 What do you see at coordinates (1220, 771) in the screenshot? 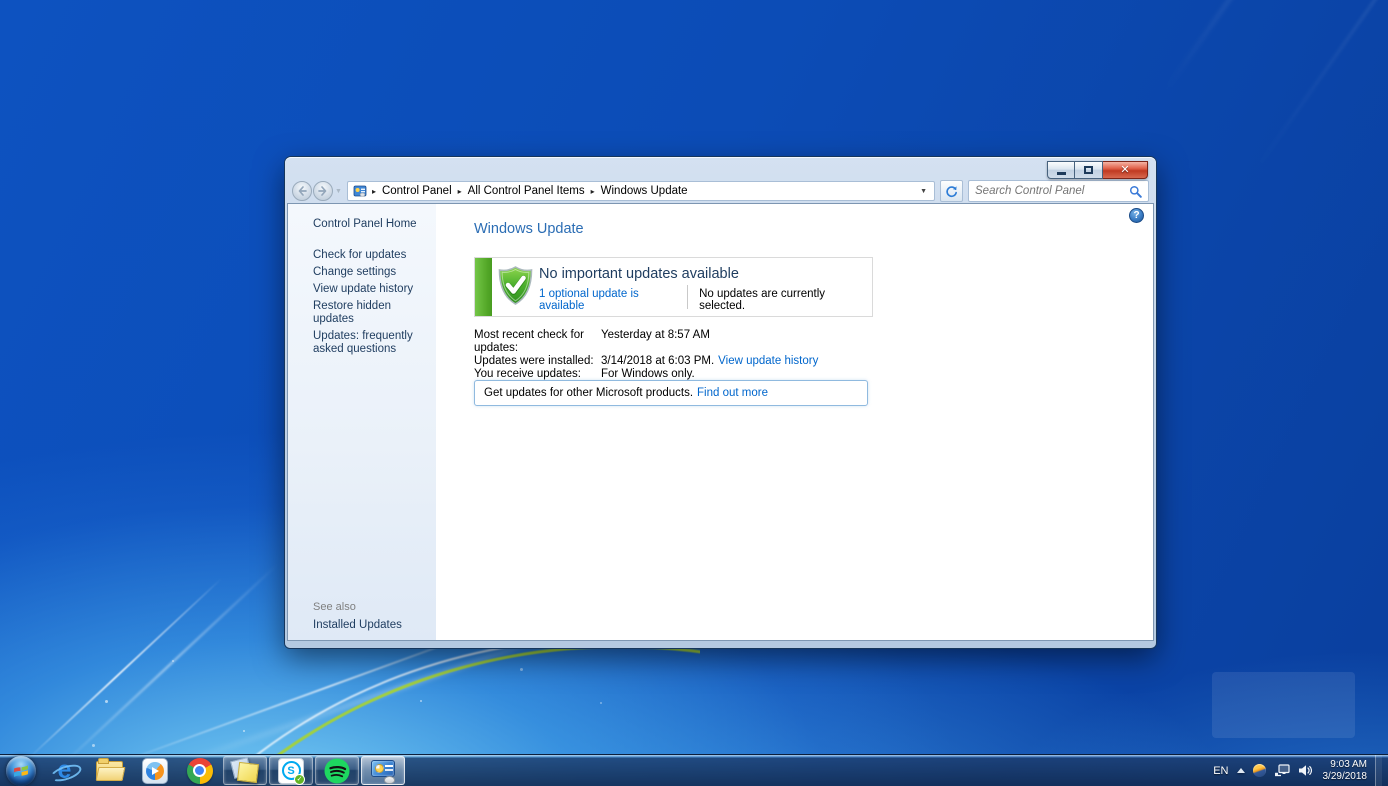
I see `language-indicator: EN` at bounding box center [1220, 771].